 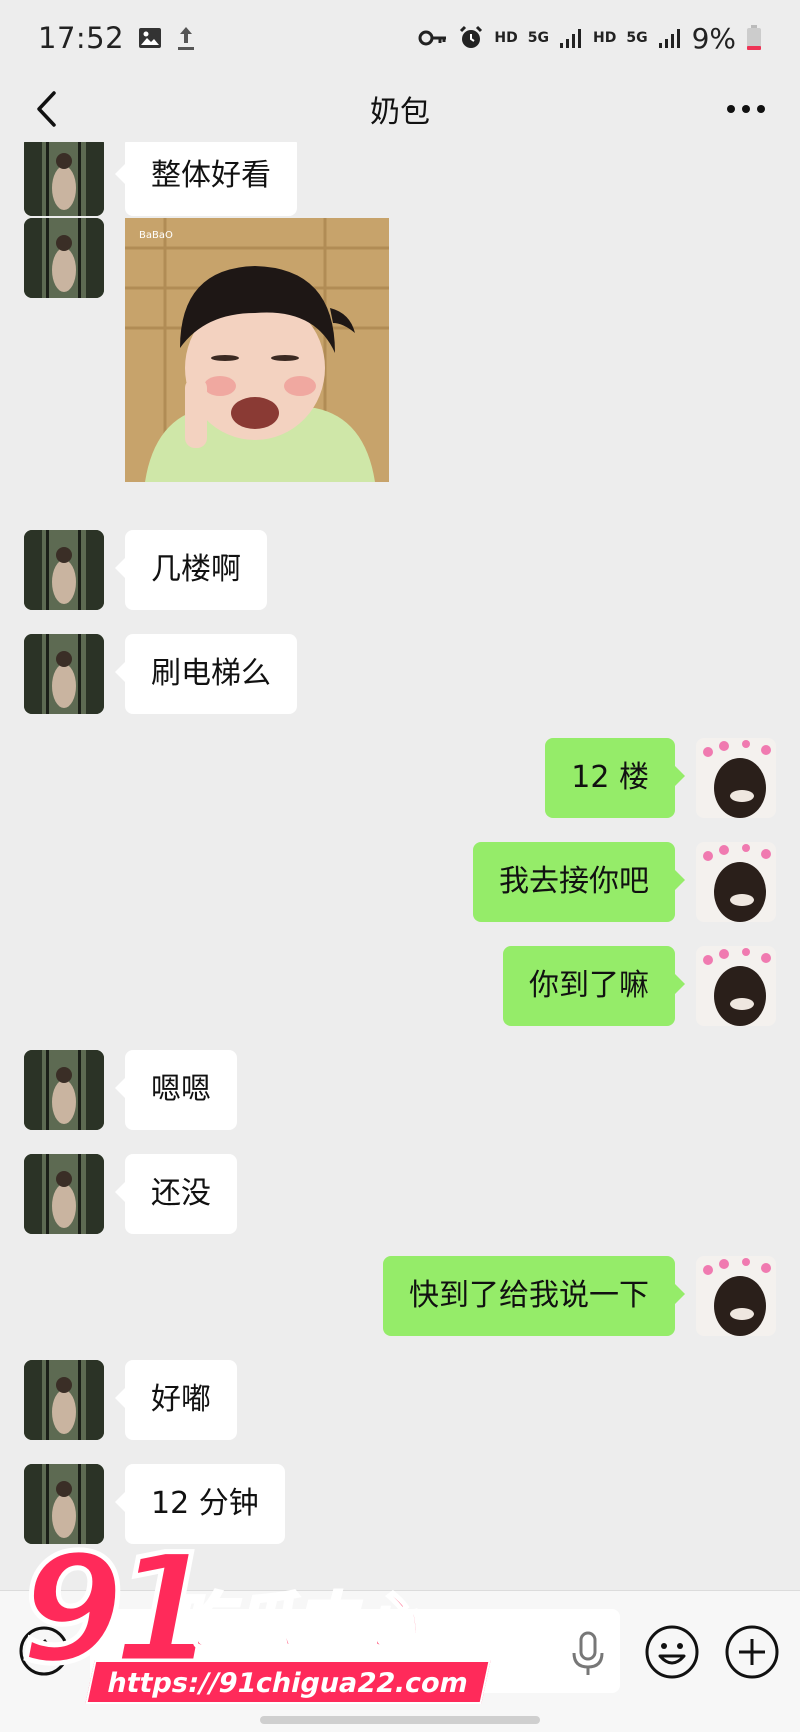 What do you see at coordinates (400, 112) in the screenshot?
I see `chat-title: 奶包` at bounding box center [400, 112].